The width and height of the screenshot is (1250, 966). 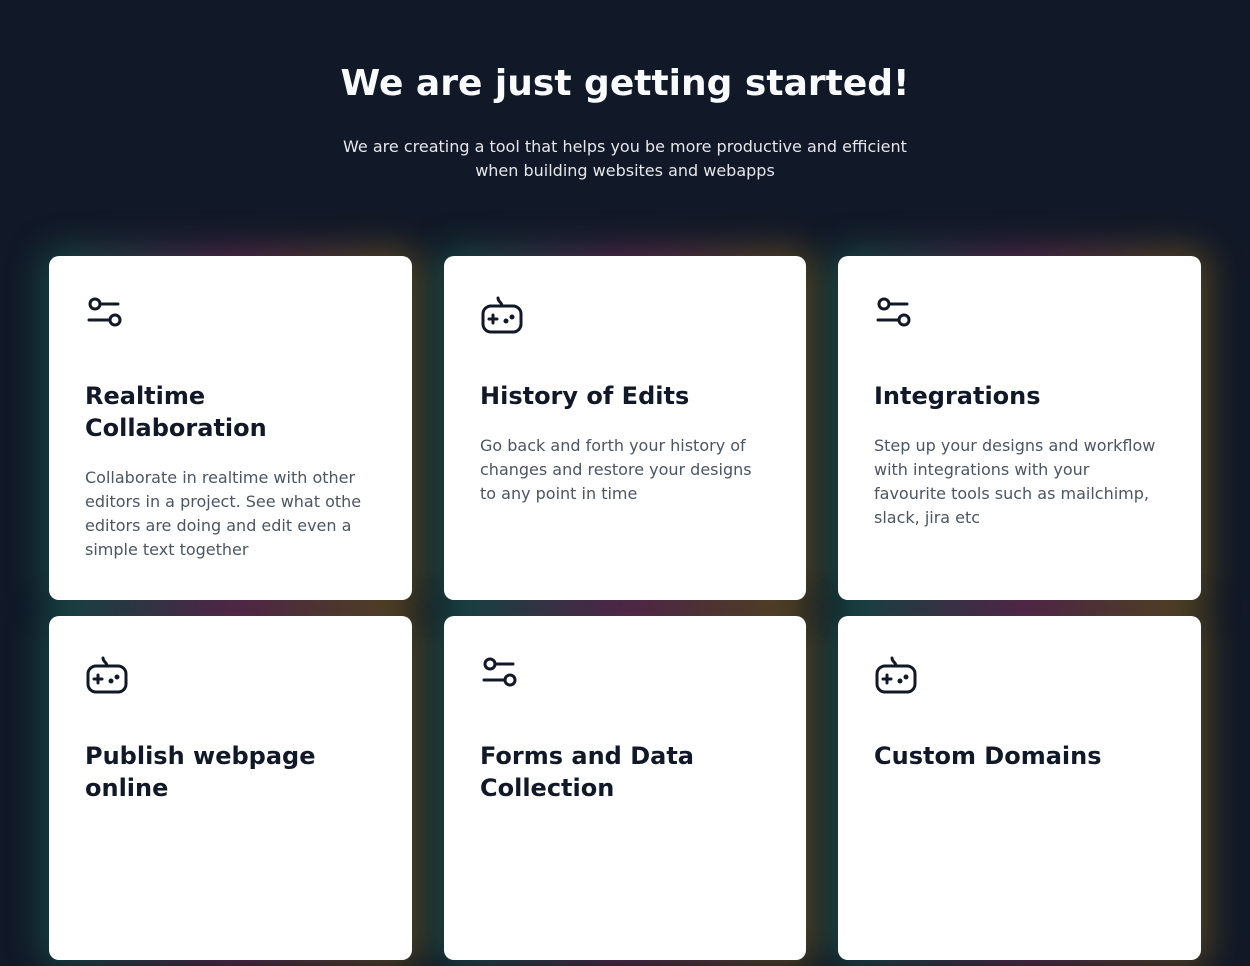 I want to click on page-title: We are just getting started!, so click(x=625, y=83).